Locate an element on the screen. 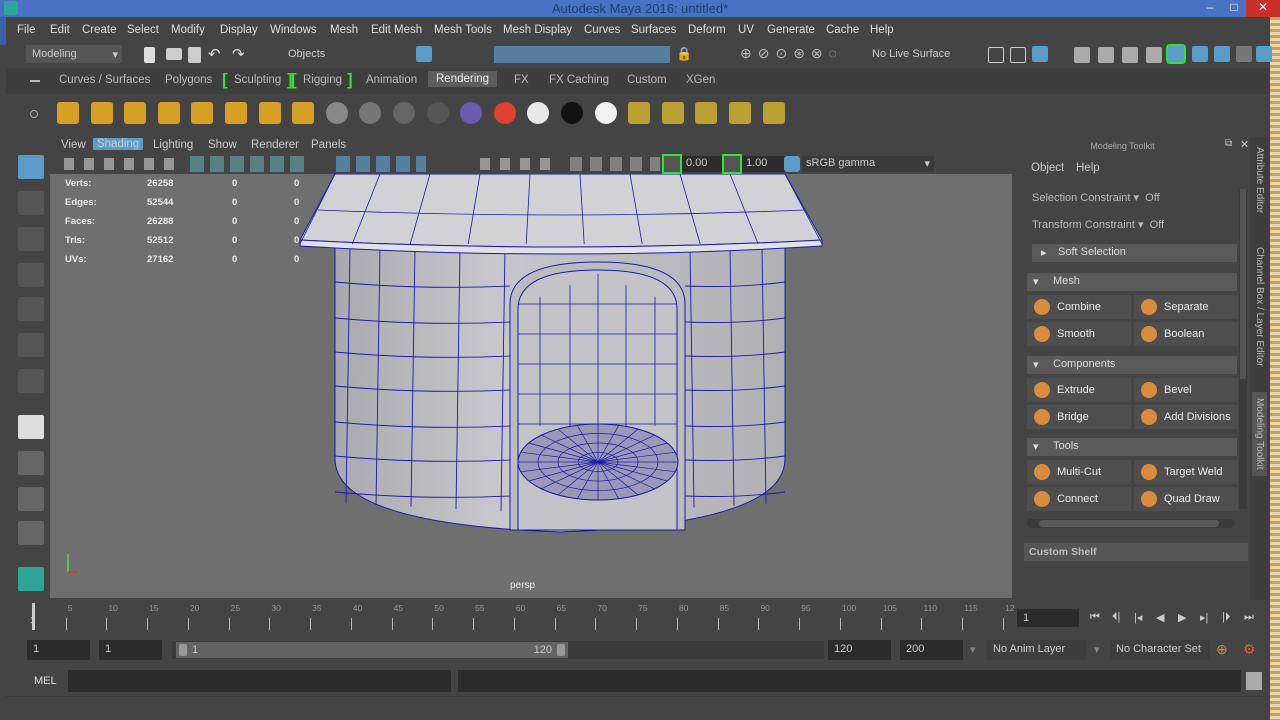 The width and height of the screenshot is (1280, 720). select-tool-icon is located at coordinates (31, 167).